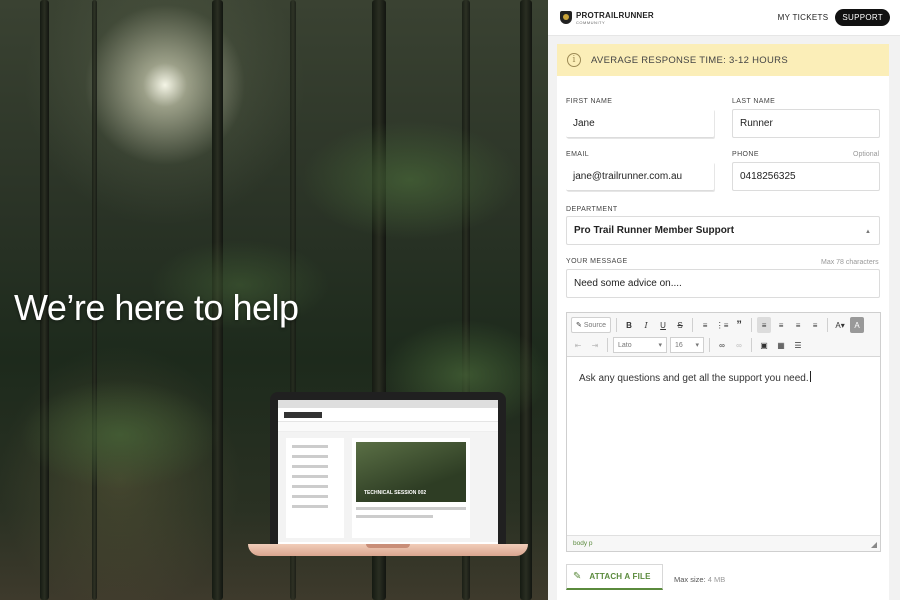 Image resolution: width=900 pixels, height=600 pixels. Describe the element at coordinates (754, 101) in the screenshot. I see `last-name-label: LAST NAME` at that location.